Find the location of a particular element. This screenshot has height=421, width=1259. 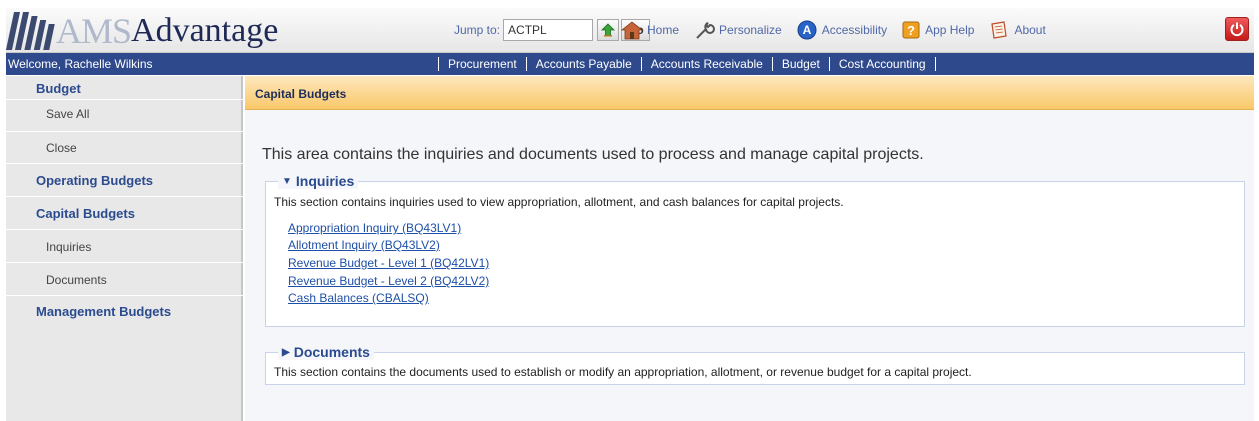

logo-text-advantage: Advantage is located at coordinates (205, 30).